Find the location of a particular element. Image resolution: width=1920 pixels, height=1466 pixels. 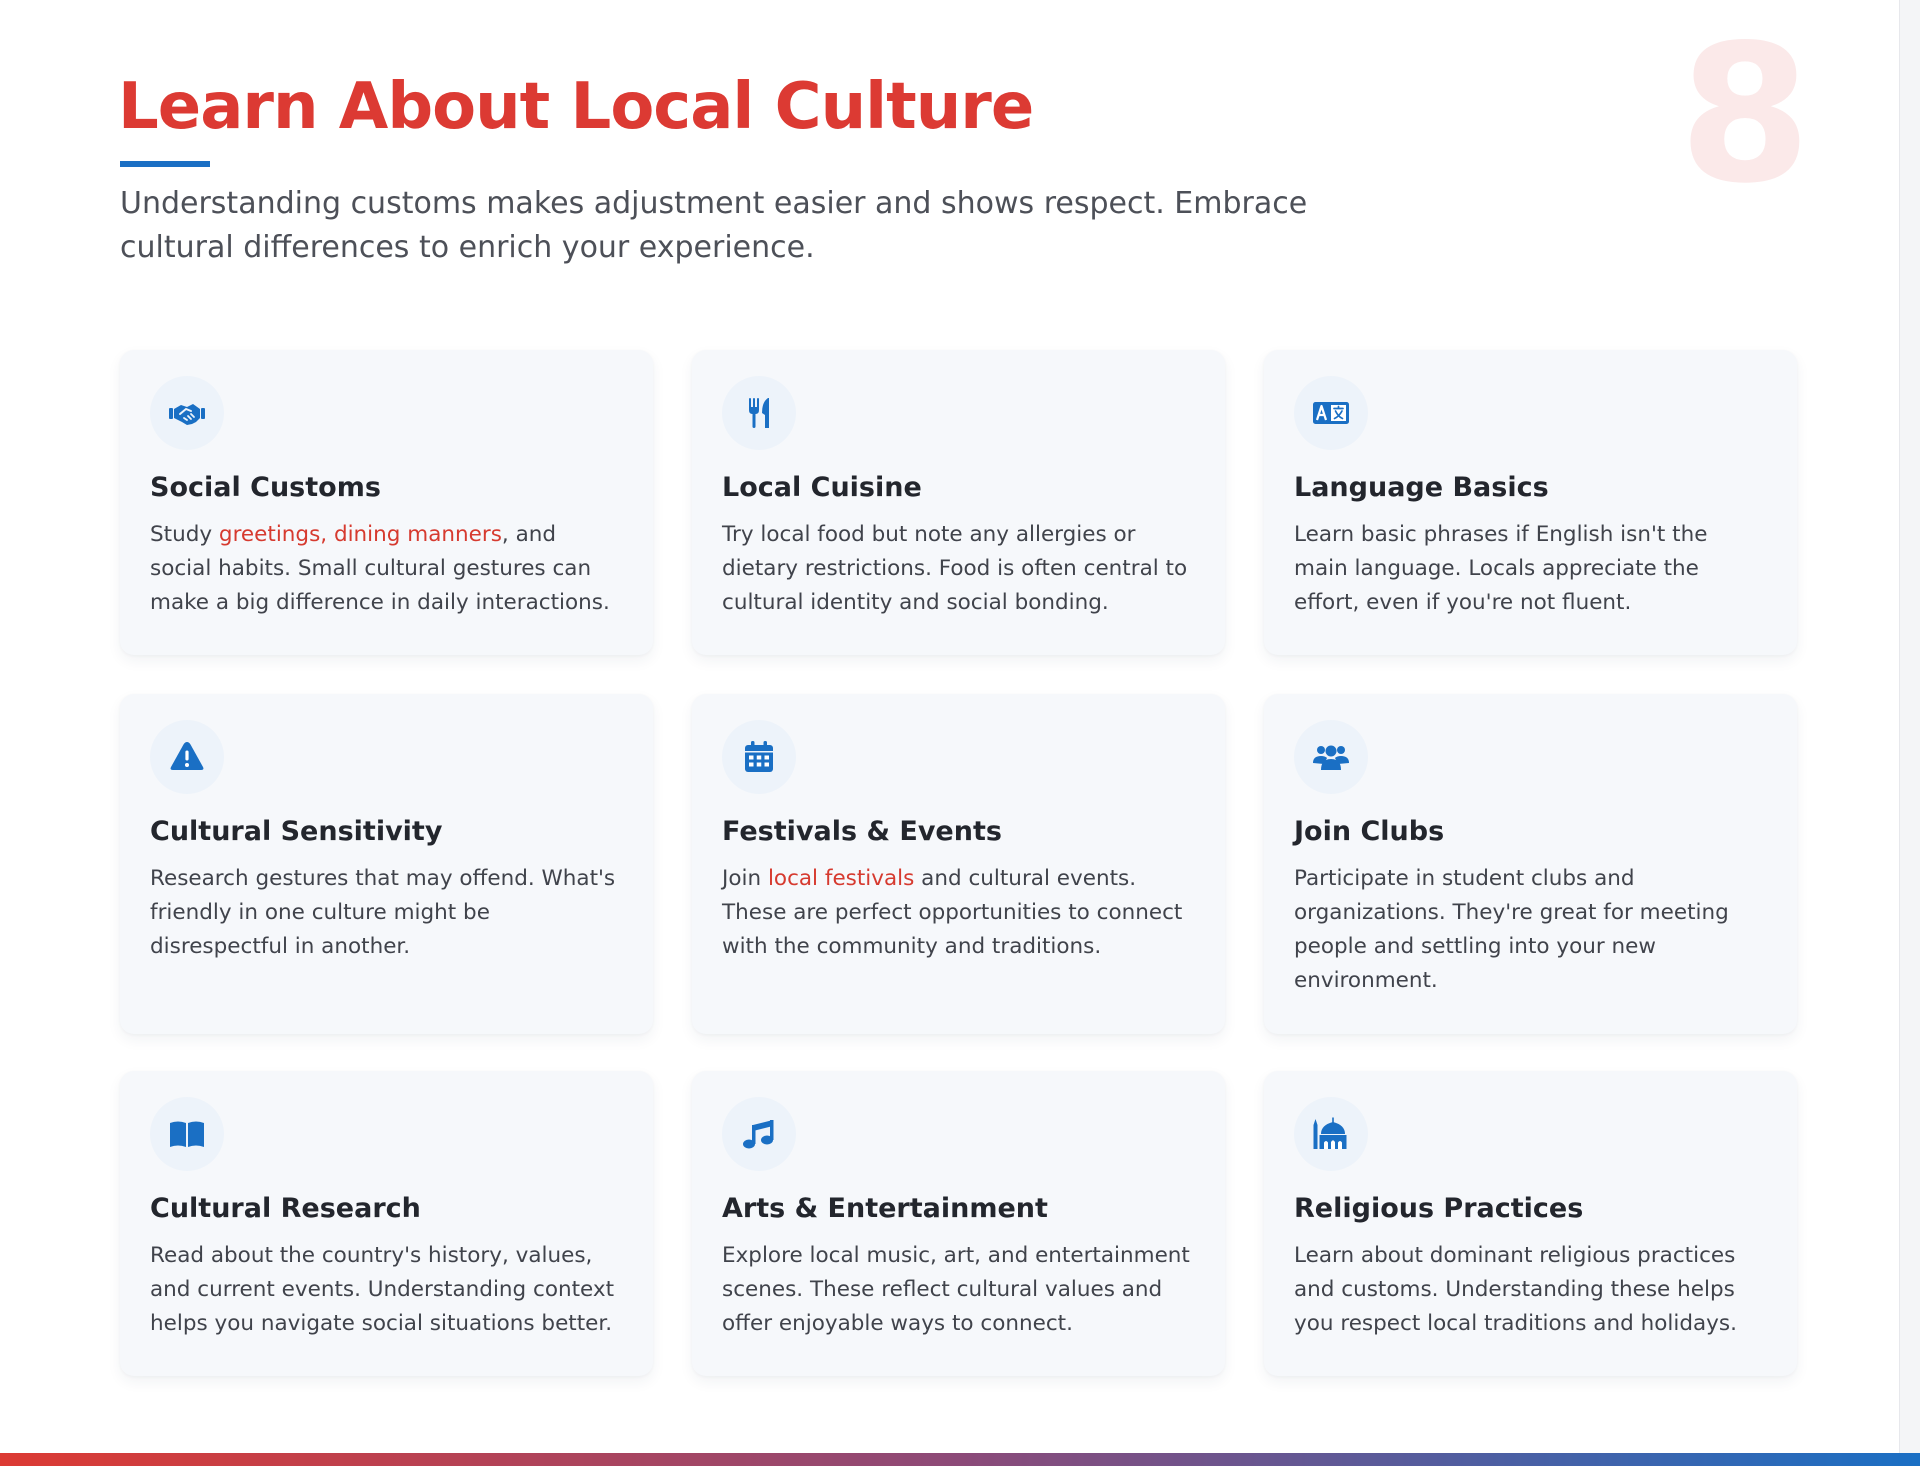

title-underline is located at coordinates (165, 164).